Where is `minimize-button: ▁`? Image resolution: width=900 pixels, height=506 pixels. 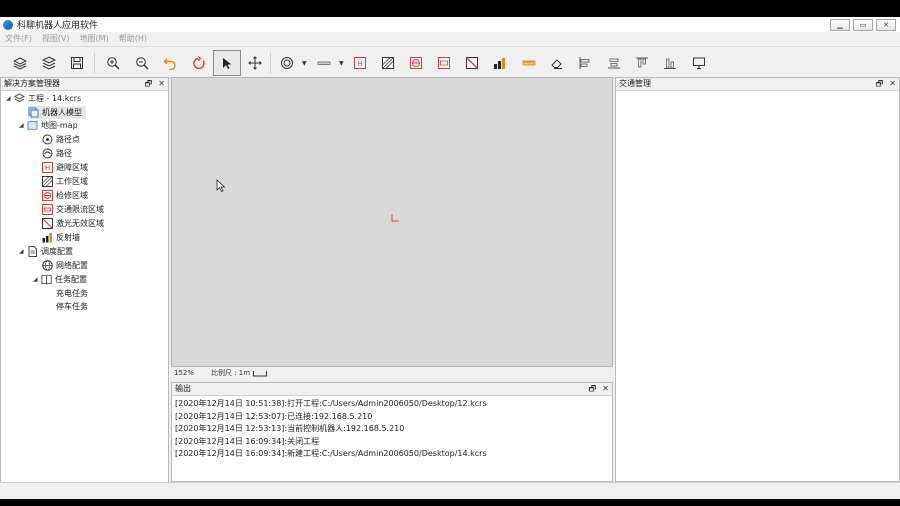
minimize-button: ▁ is located at coordinates (840, 25).